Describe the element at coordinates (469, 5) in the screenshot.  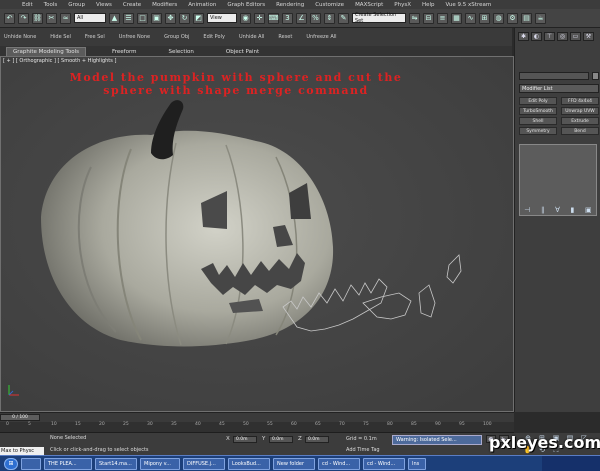
I see `menu-vue-xstream: Vue 9.5 xStream` at that location.